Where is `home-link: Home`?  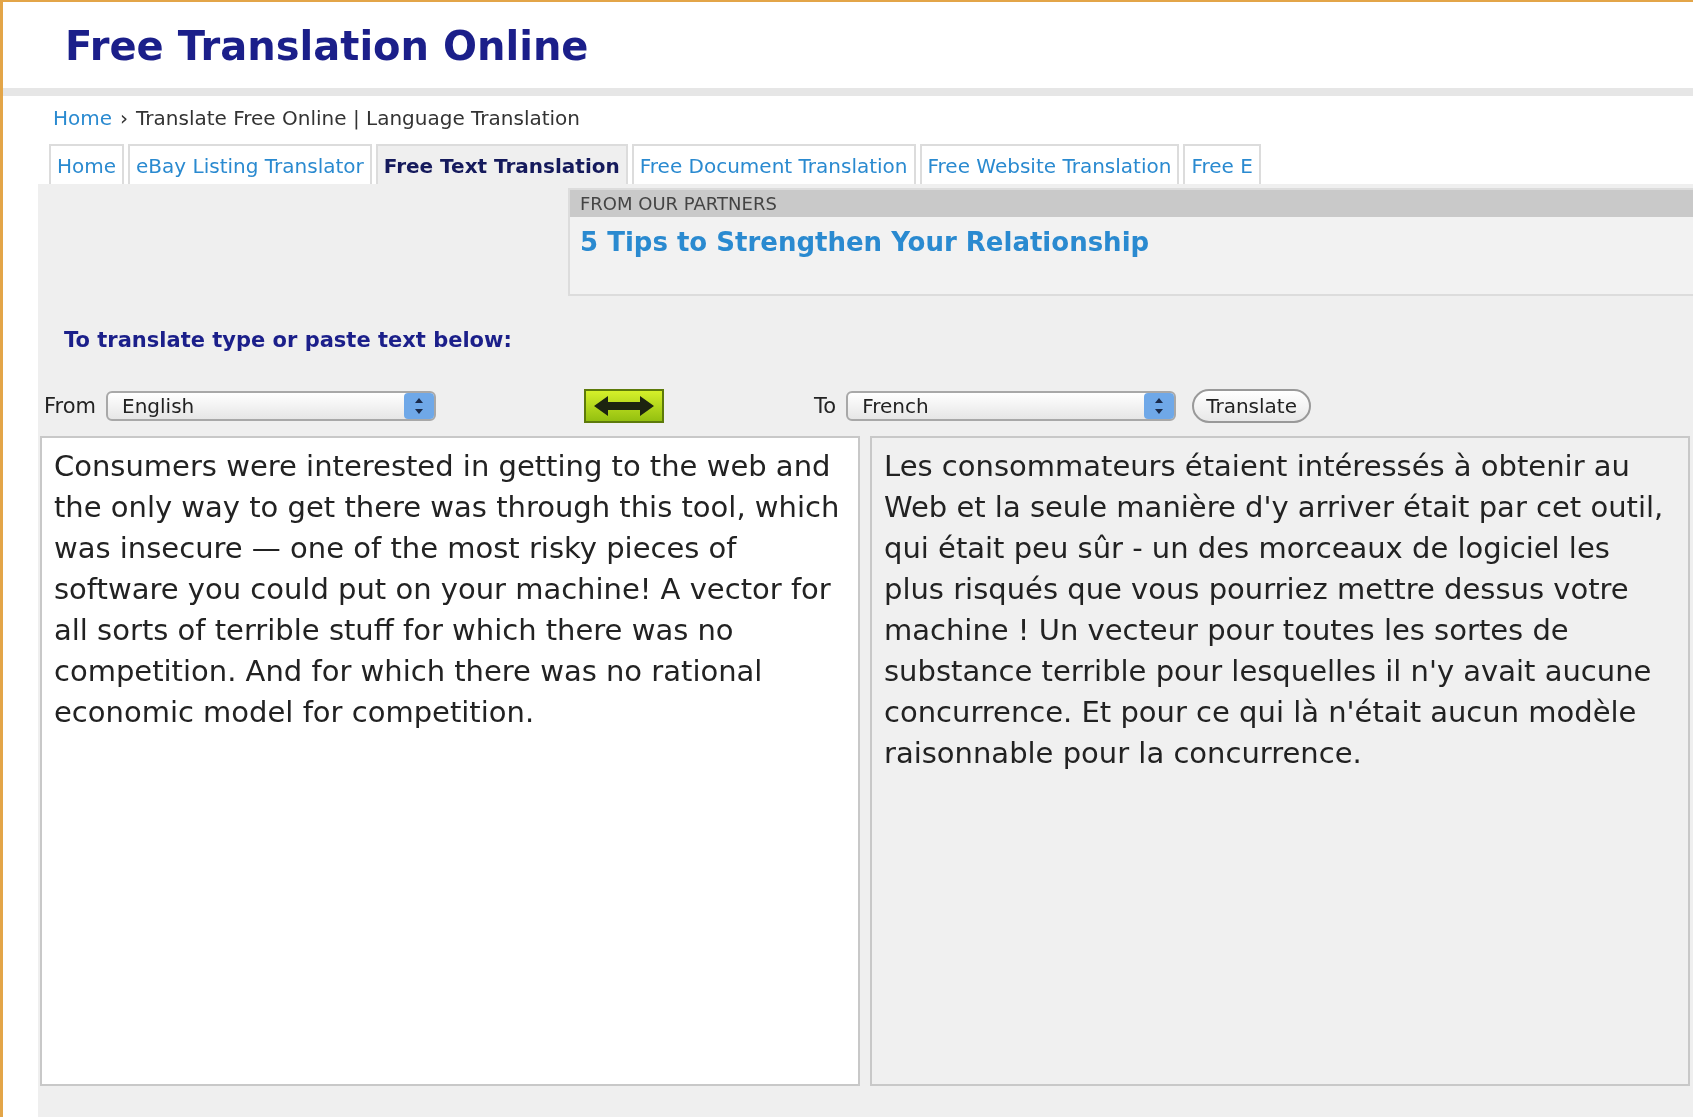
home-link: Home is located at coordinates (83, 118).